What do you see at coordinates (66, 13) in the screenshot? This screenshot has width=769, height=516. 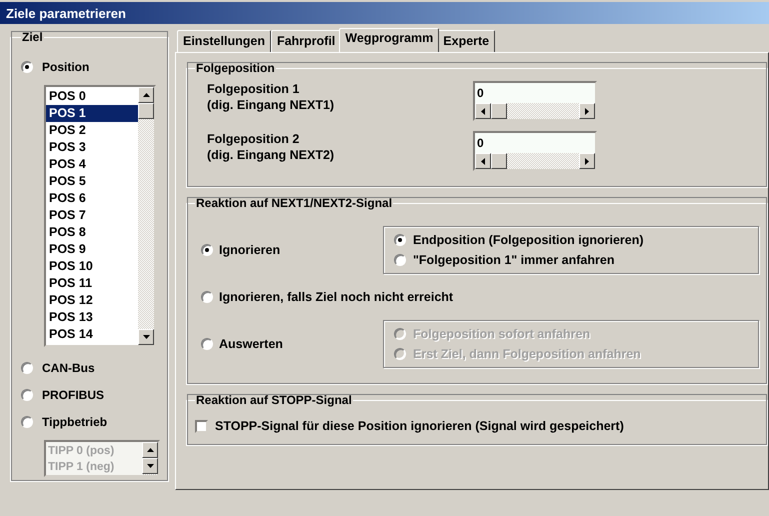 I see `window-title: Ziele parametrieren` at bounding box center [66, 13].